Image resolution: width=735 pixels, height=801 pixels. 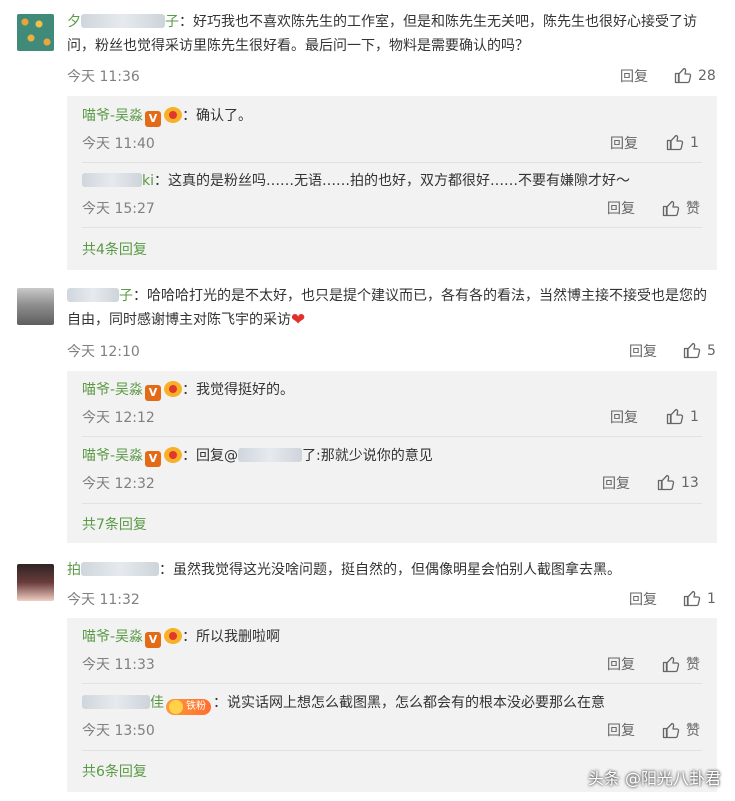 I want to click on reply-author: 佳, so click(x=157, y=703).